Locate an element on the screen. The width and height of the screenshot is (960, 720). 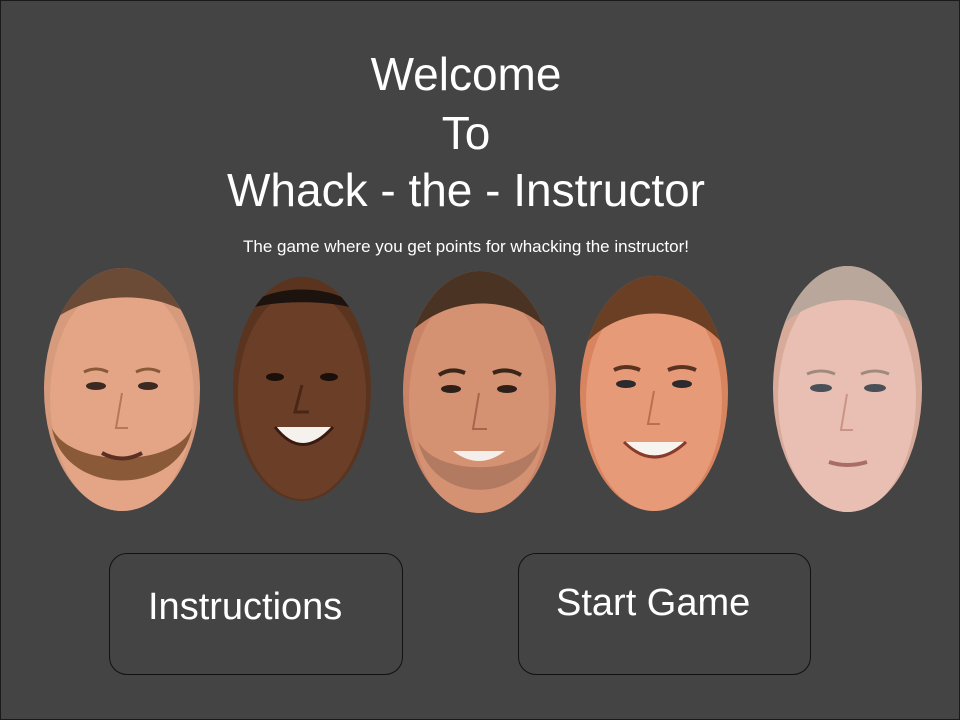
instructions-button-label: Instructions is located at coordinates (245, 607).